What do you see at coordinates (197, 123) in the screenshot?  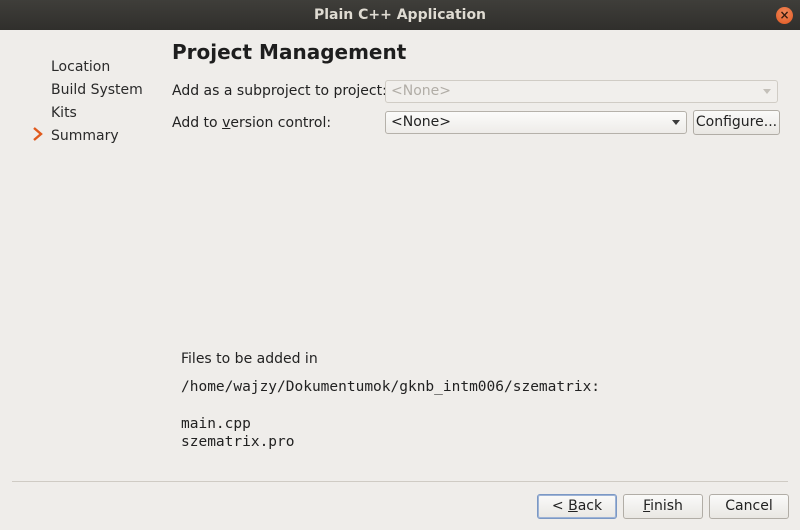 I see `version-control-label-part1: Add to` at bounding box center [197, 123].